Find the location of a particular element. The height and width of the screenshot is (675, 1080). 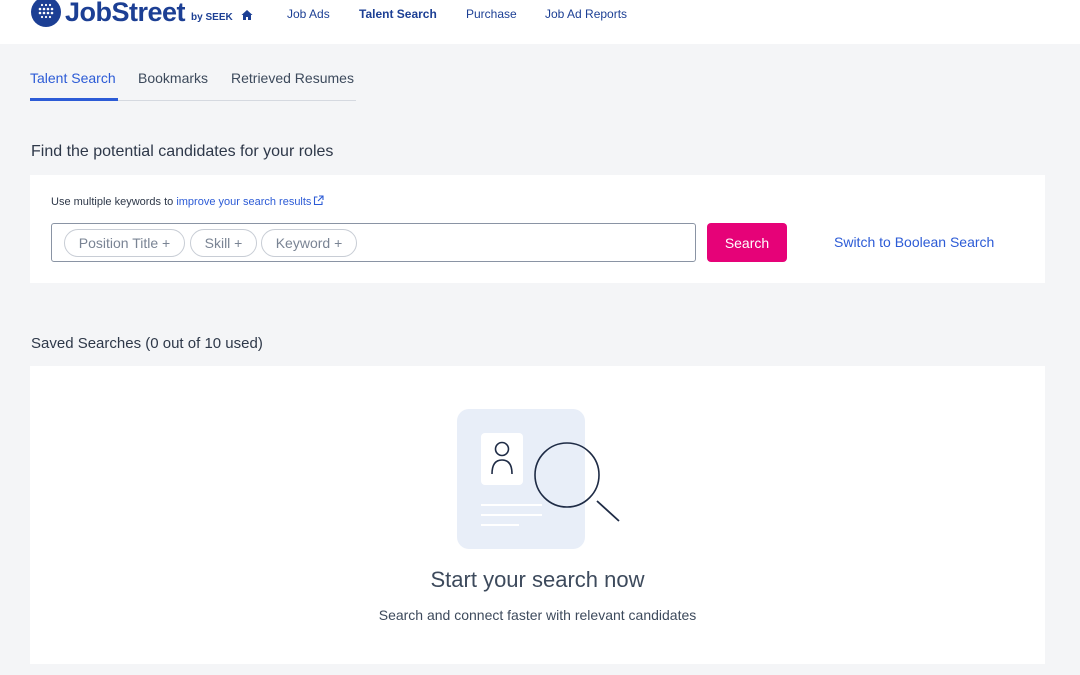

tab-retrieved-resumes: Retrieved Resumes is located at coordinates (292, 78).